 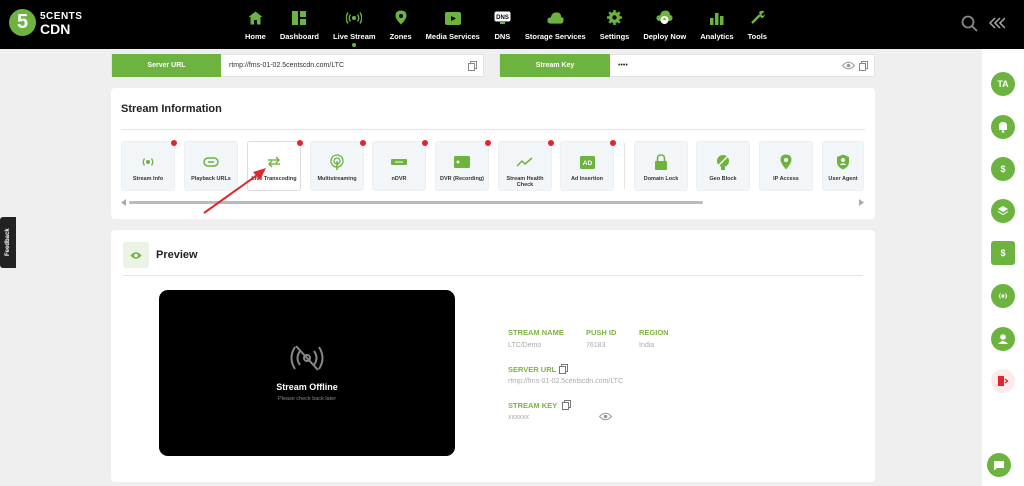 What do you see at coordinates (716, 17) in the screenshot?
I see `analytics-icon` at bounding box center [716, 17].